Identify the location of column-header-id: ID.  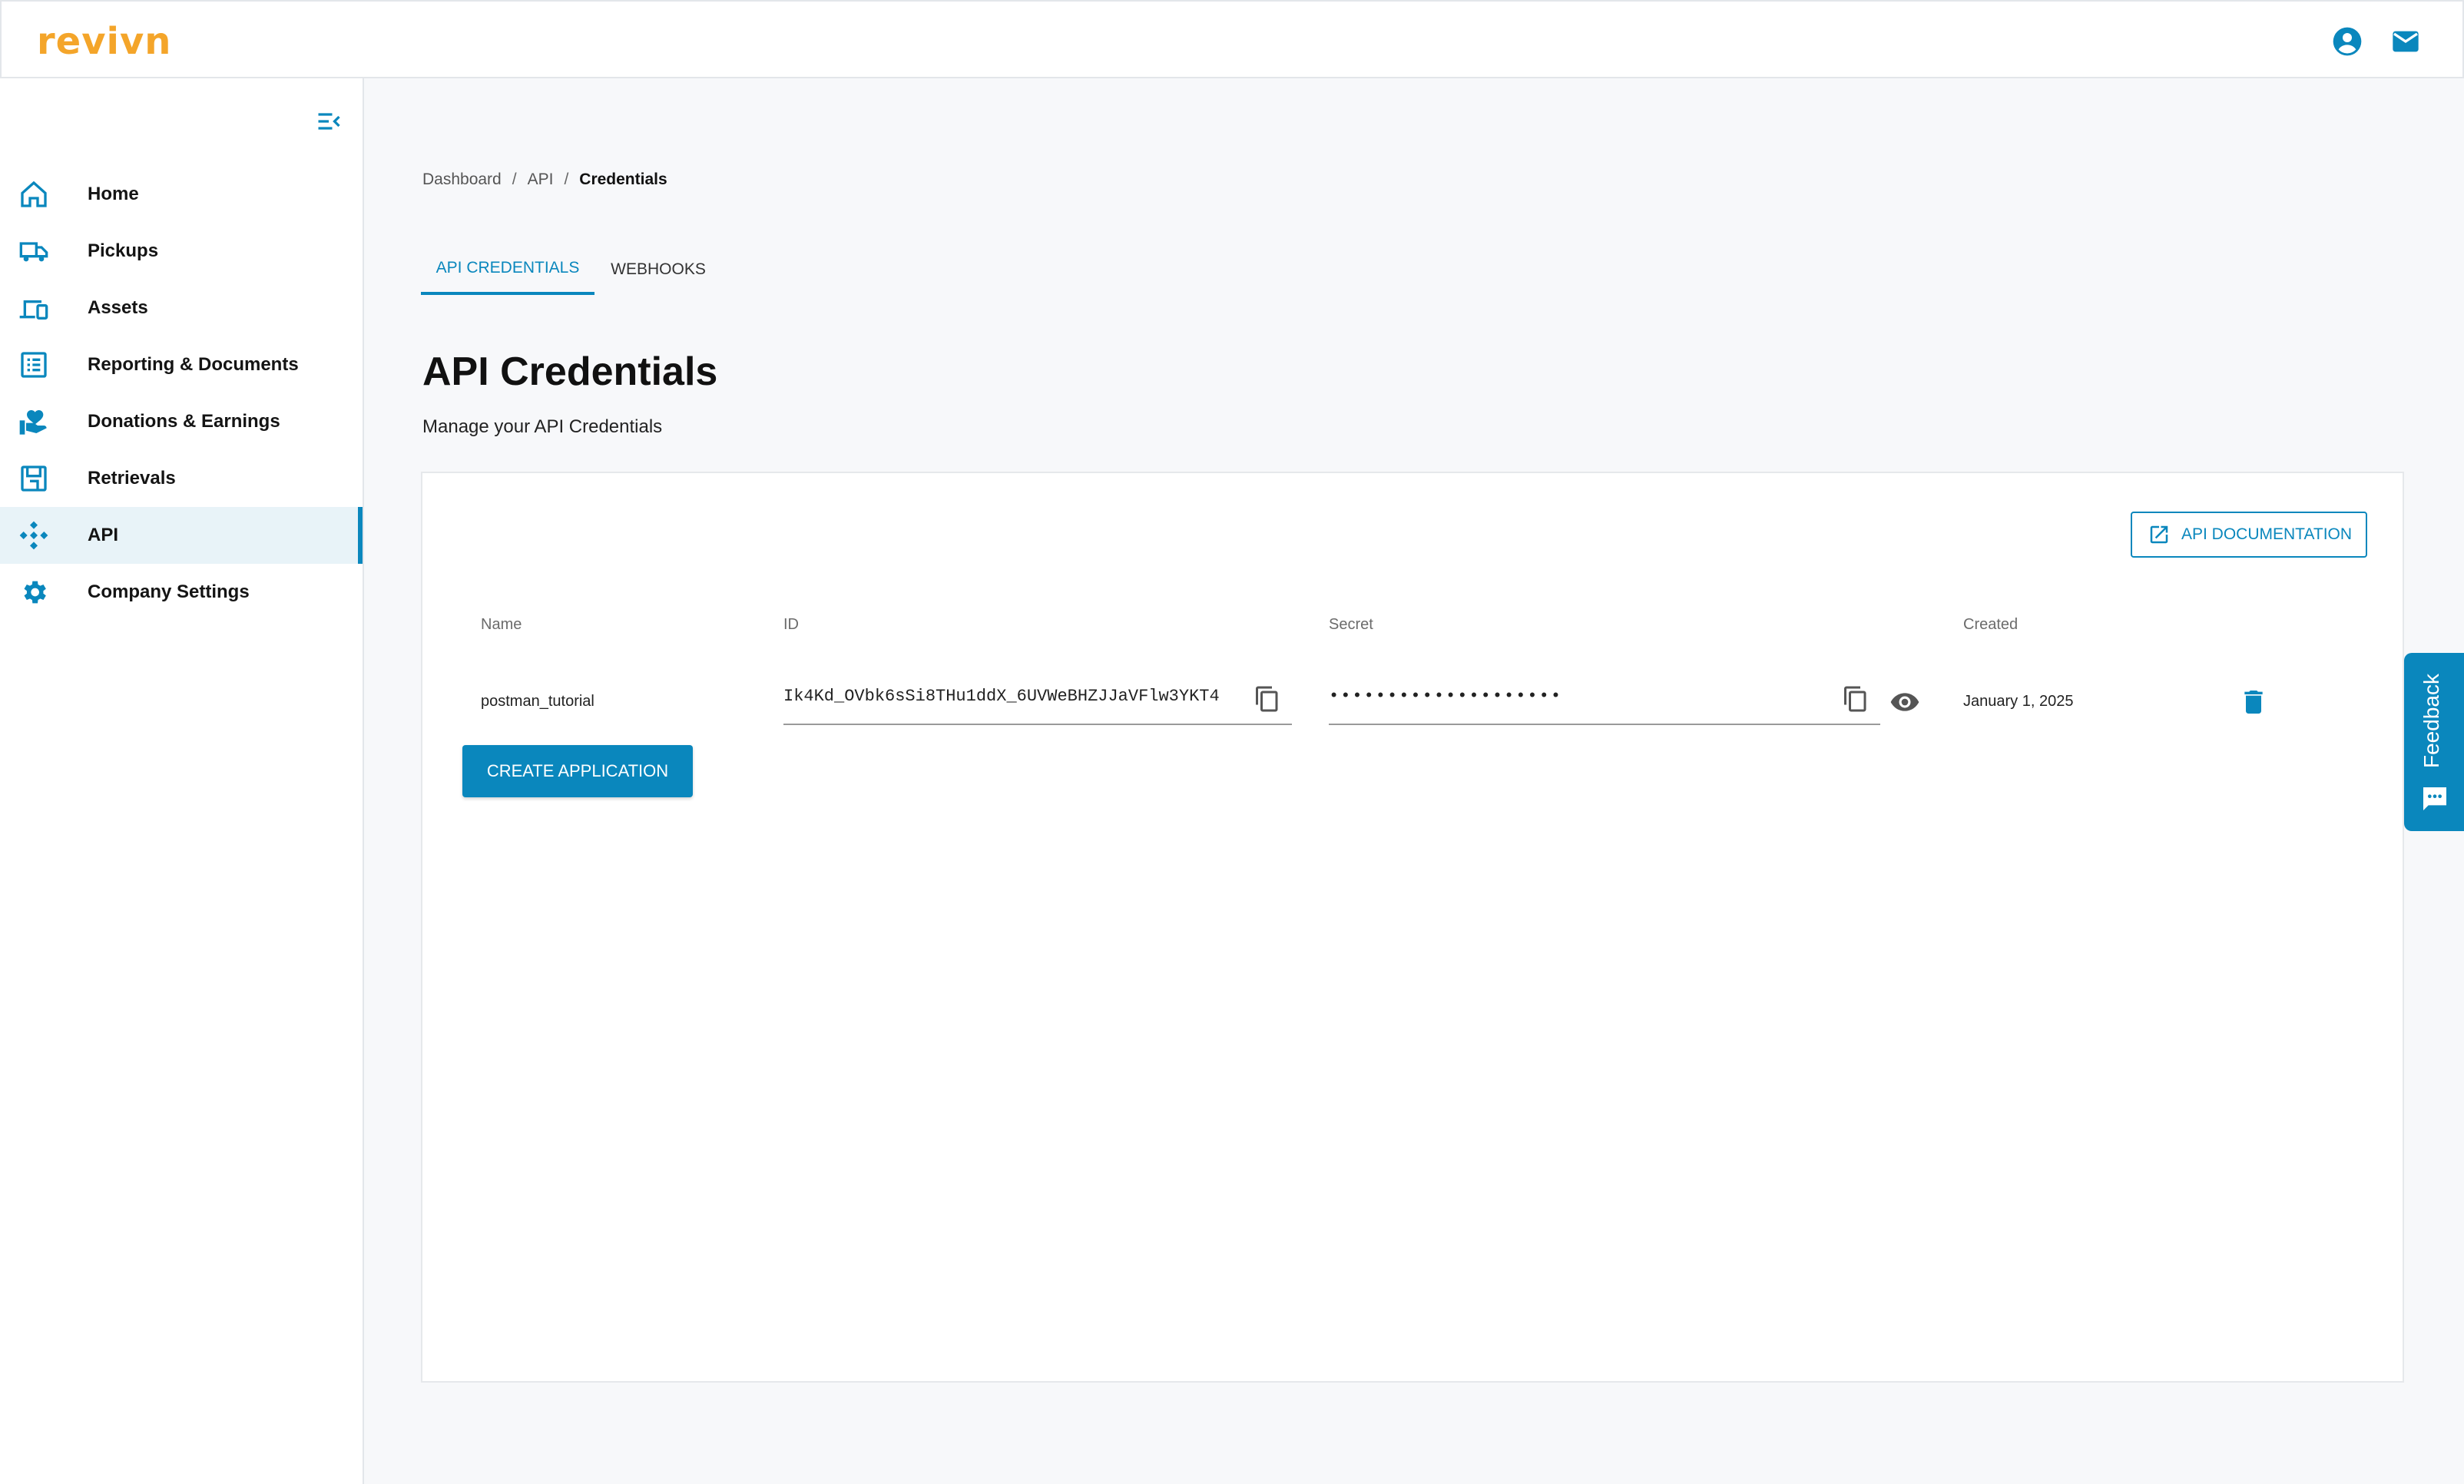
(791, 624).